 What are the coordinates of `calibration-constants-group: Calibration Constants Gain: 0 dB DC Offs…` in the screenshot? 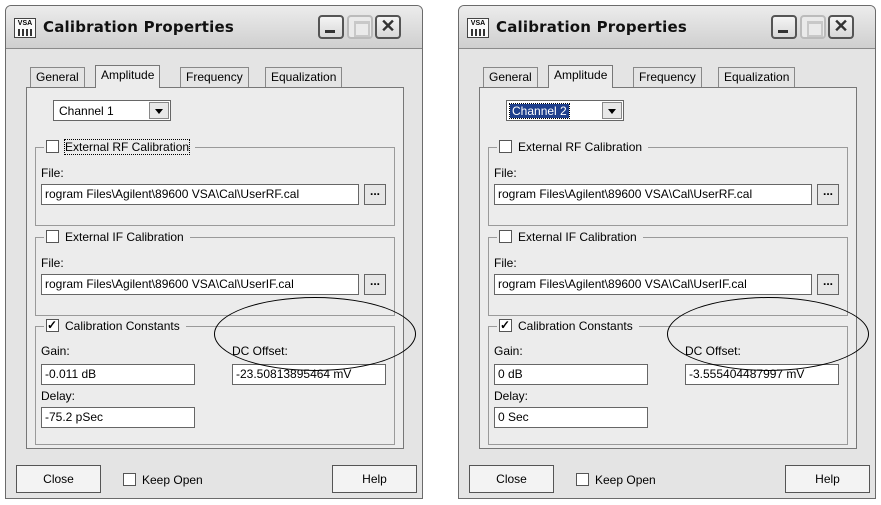 It's located at (668, 381).